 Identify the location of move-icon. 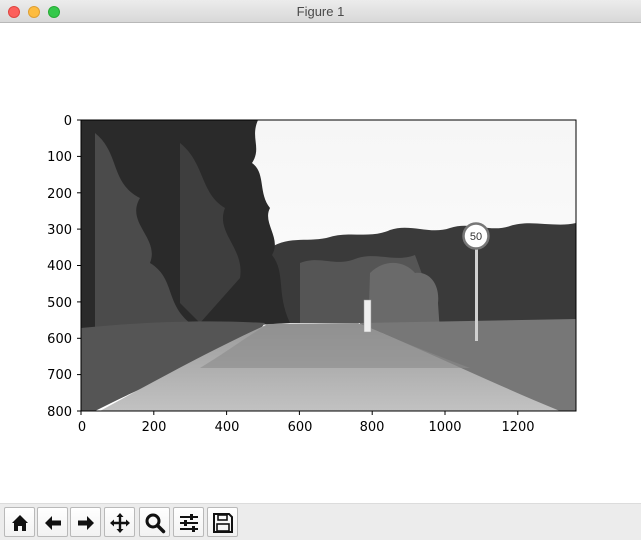
(120, 523).